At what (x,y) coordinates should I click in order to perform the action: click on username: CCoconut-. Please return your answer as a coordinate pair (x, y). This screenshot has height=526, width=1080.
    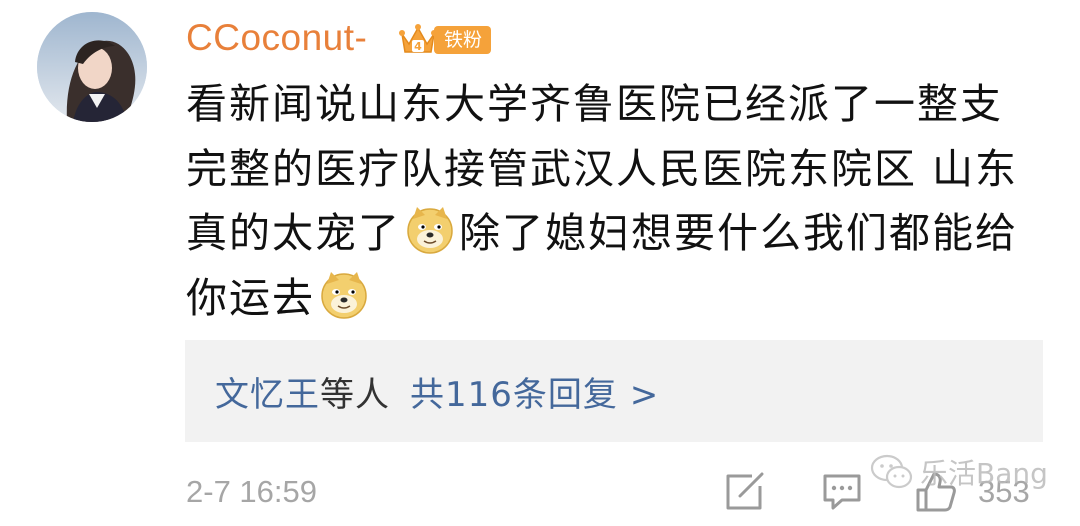
    Looking at the image, I should click on (276, 38).